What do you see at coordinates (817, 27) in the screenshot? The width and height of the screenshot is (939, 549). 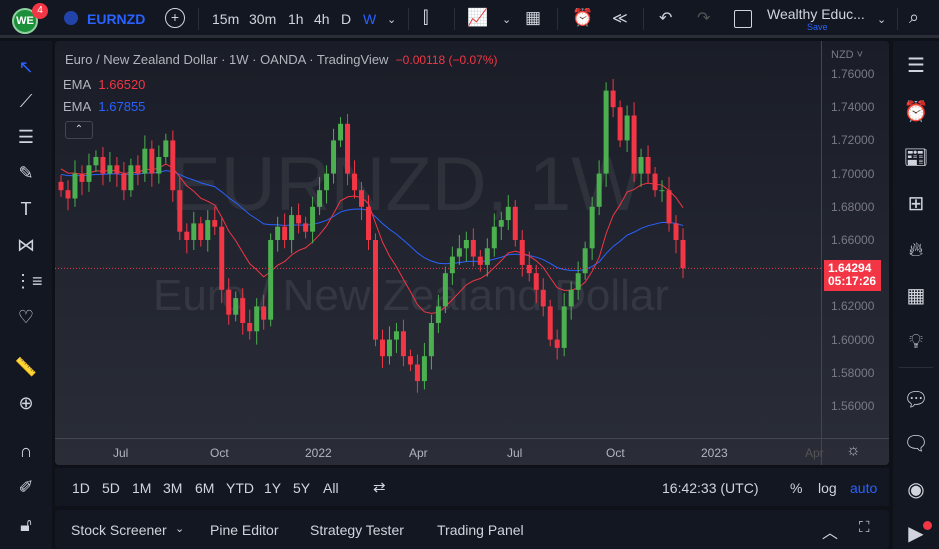 I see `save-button: Save` at bounding box center [817, 27].